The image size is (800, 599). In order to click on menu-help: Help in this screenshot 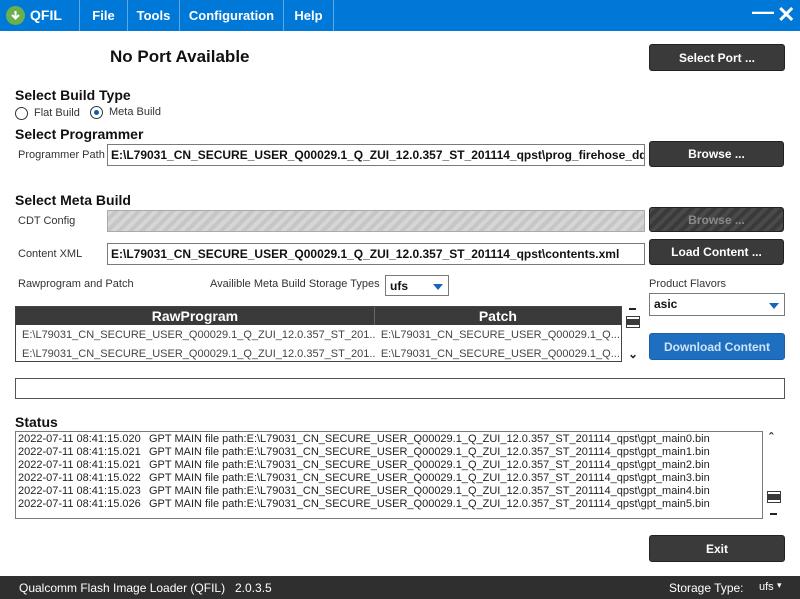, I will do `click(308, 15)`.